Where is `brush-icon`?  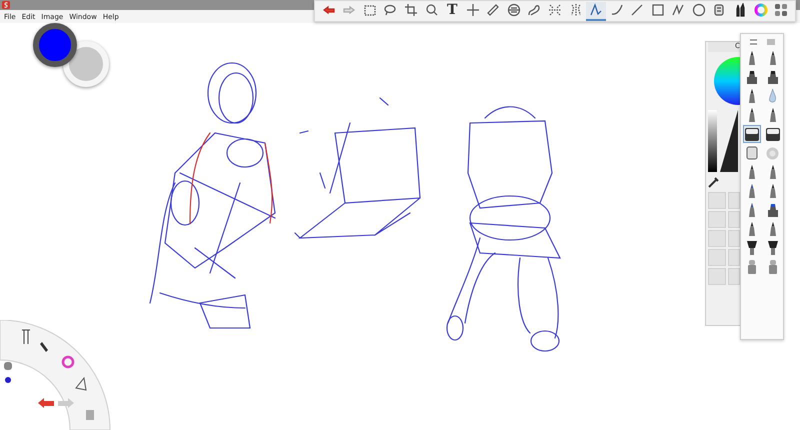 brush-icon is located at coordinates (44, 347).